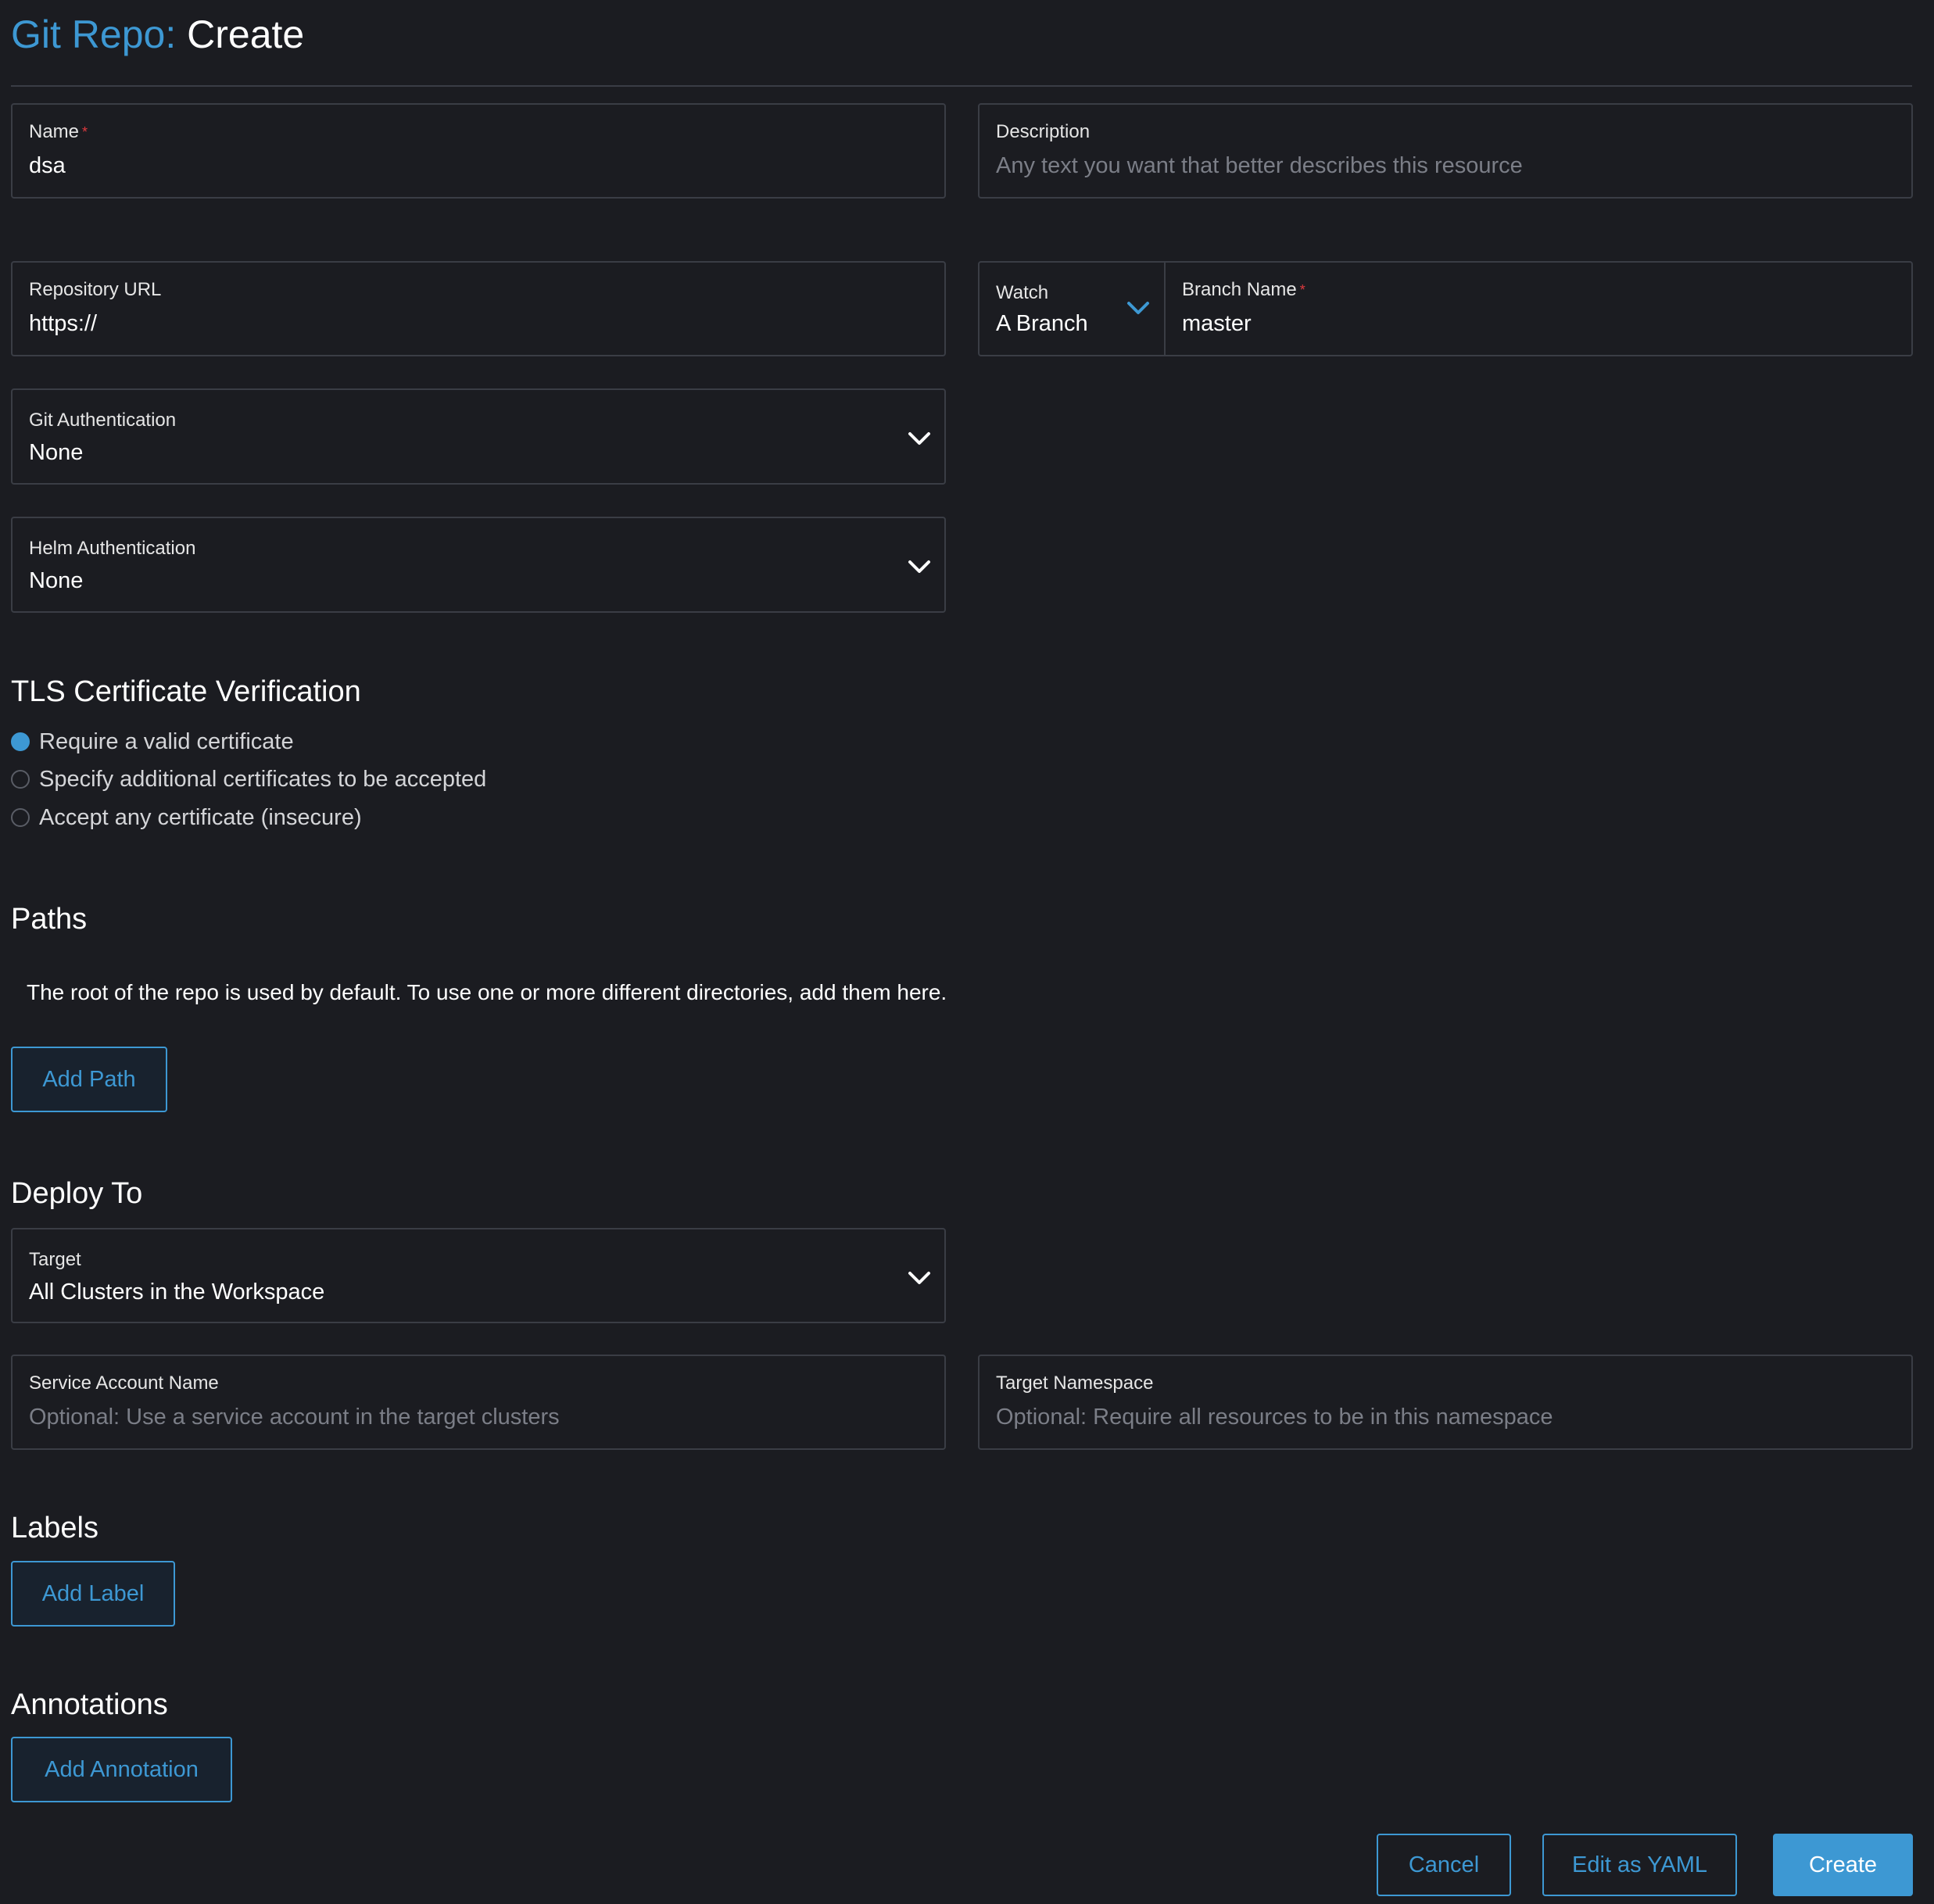 The image size is (1934, 1904). What do you see at coordinates (1243, 289) in the screenshot?
I see `branch-name-label: Branch Name *` at bounding box center [1243, 289].